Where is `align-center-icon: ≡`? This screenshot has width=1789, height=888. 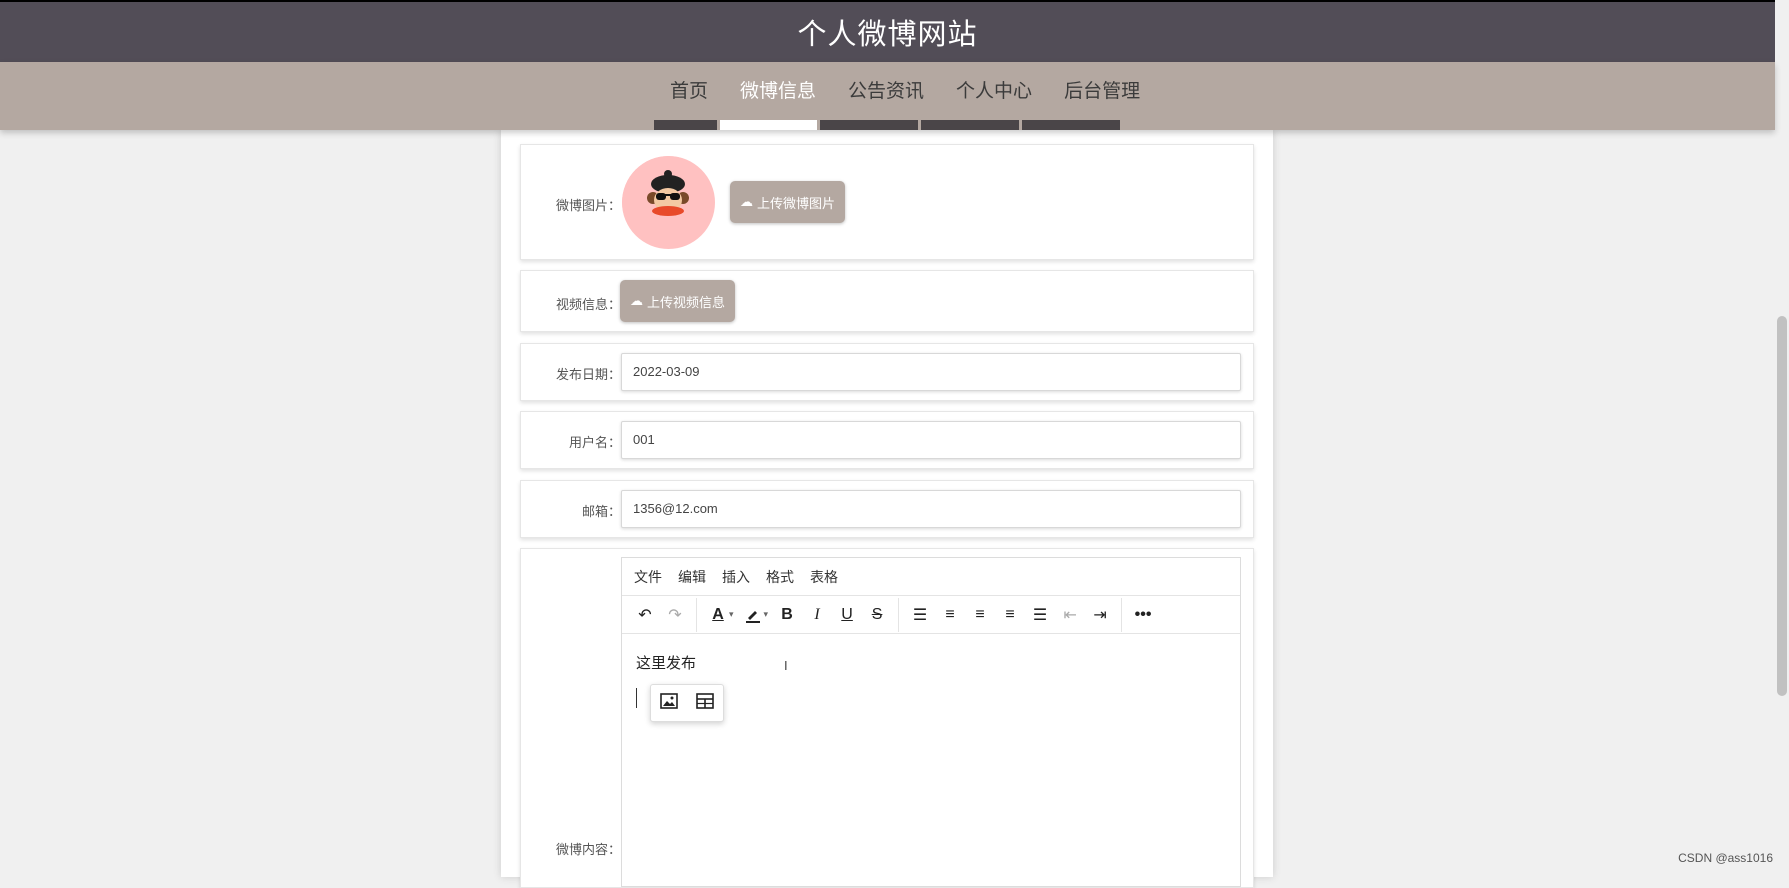
align-center-icon: ≡ is located at coordinates (980, 615).